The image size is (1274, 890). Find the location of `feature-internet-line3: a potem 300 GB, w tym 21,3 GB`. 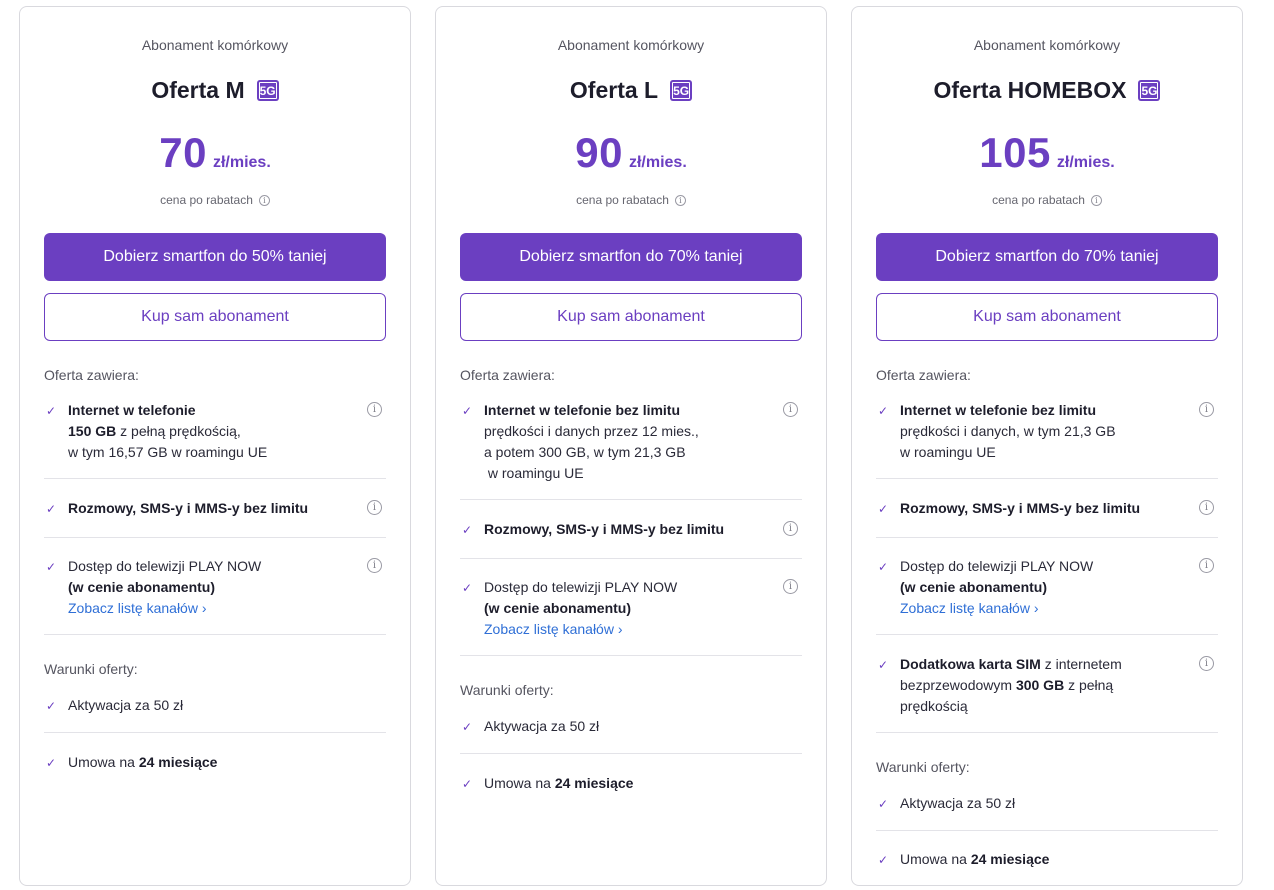

feature-internet-line3: a potem 300 GB, w tym 21,3 GB is located at coordinates (585, 452).